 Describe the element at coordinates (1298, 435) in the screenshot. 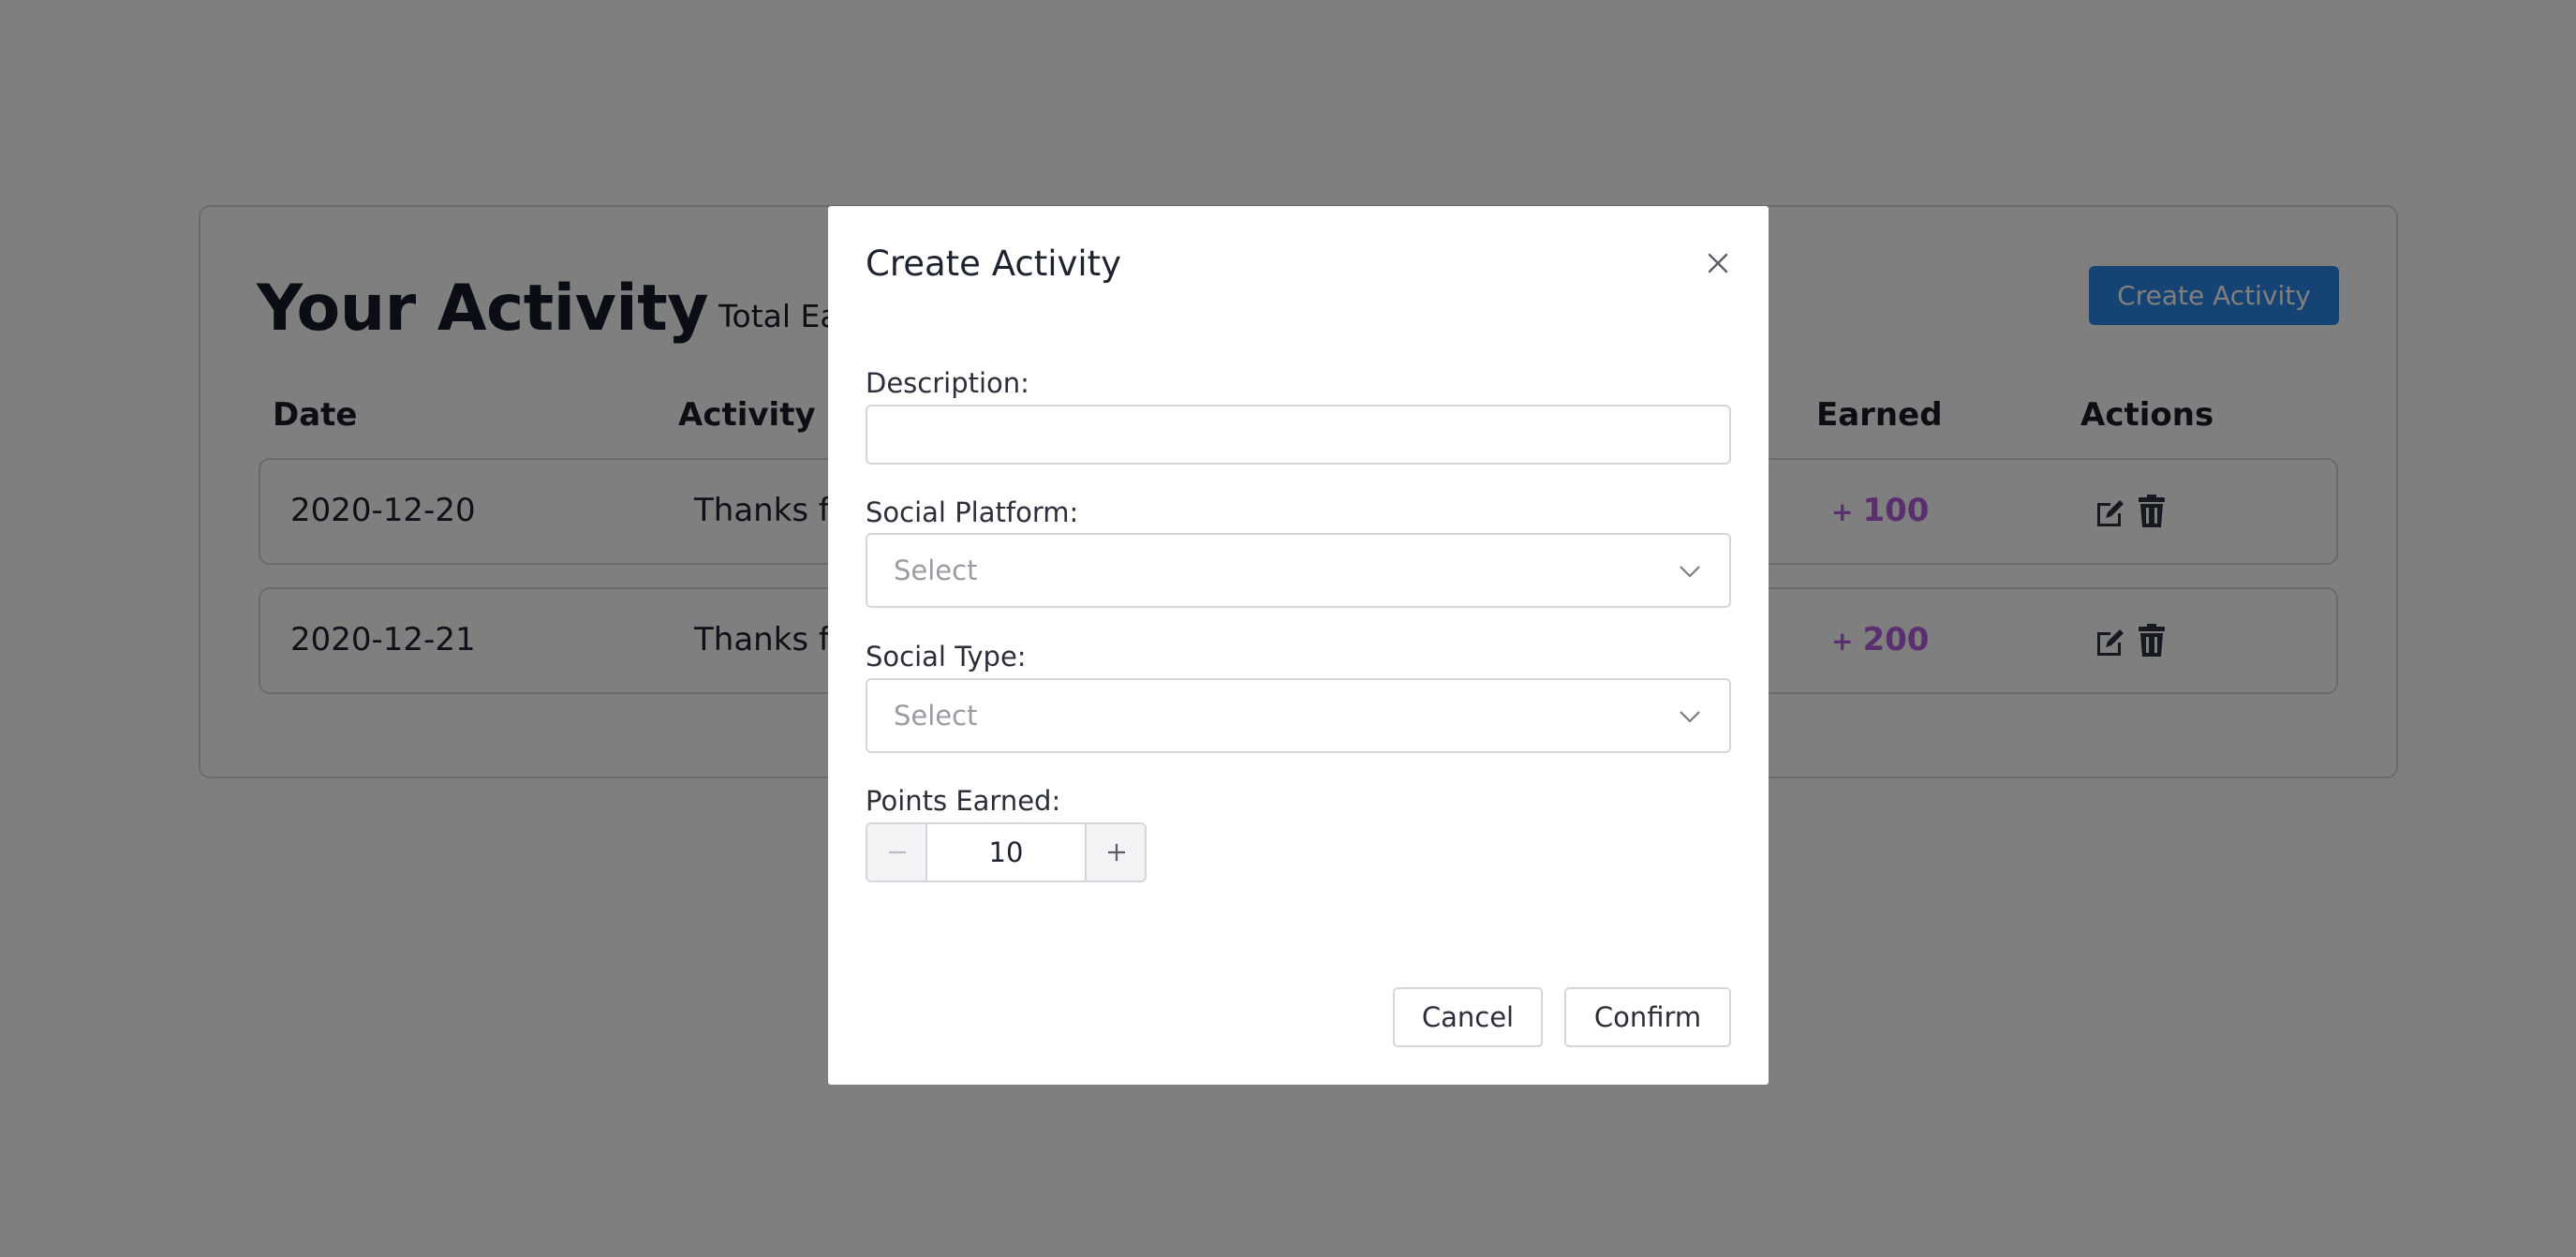

I see `description-input` at that location.